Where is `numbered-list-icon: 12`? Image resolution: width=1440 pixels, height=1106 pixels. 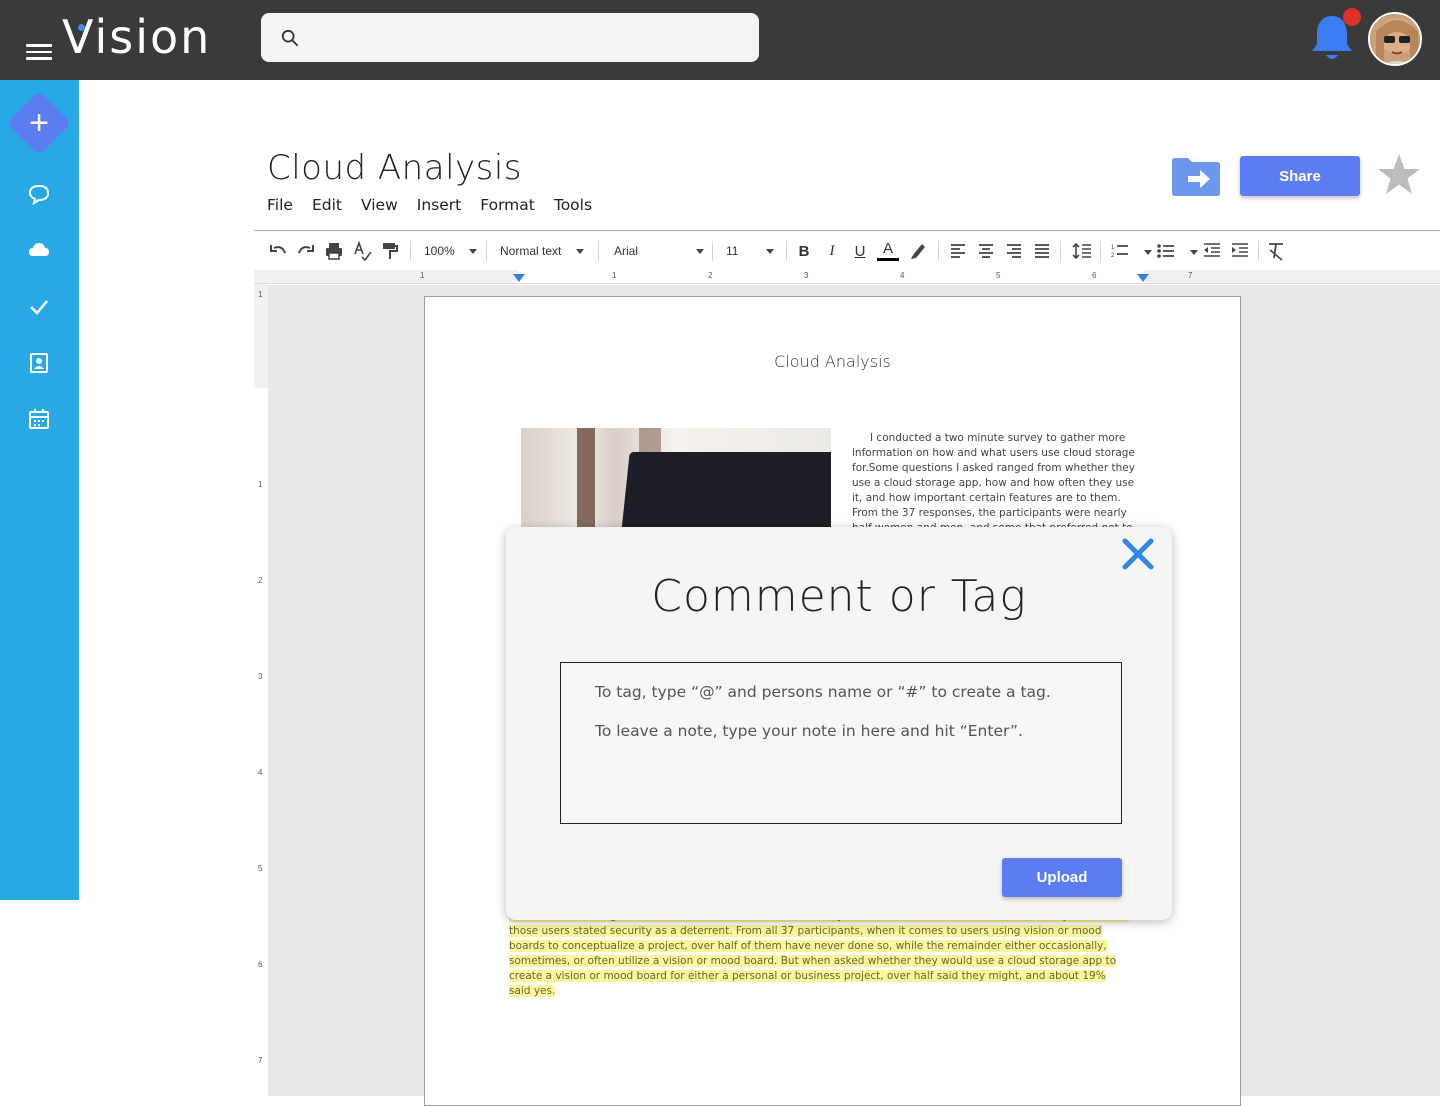 numbered-list-icon: 12 is located at coordinates (1120, 251).